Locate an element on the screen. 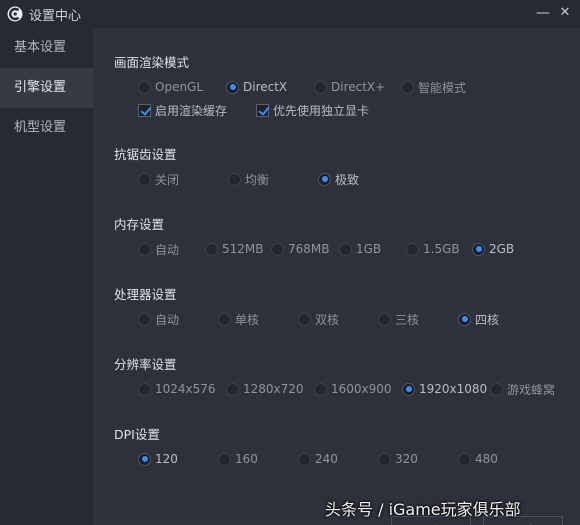 Image resolution: width=580 pixels, height=525 pixels. resolution-option-1024x576: 1024x576 is located at coordinates (177, 389).